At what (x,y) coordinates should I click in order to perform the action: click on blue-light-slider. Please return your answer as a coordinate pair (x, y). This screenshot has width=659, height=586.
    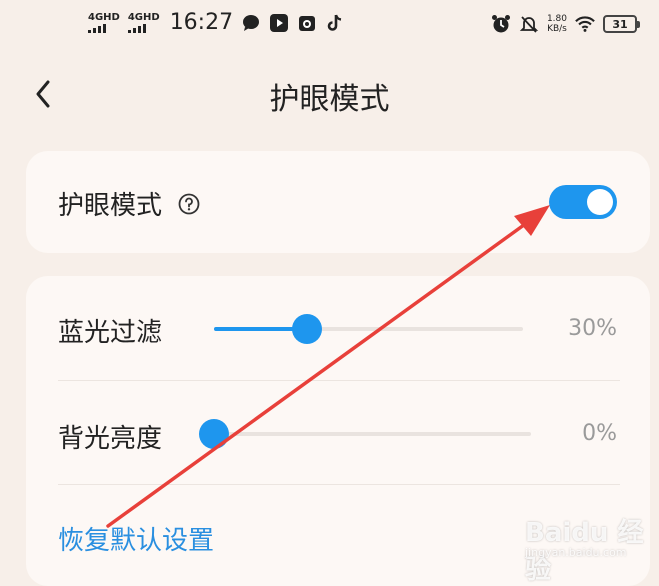
    Looking at the image, I should click on (368, 329).